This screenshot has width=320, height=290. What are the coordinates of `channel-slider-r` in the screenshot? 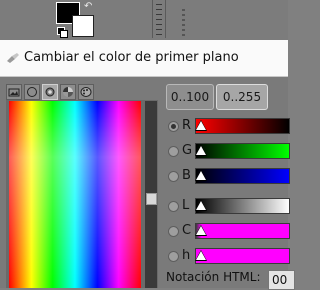 It's located at (242, 126).